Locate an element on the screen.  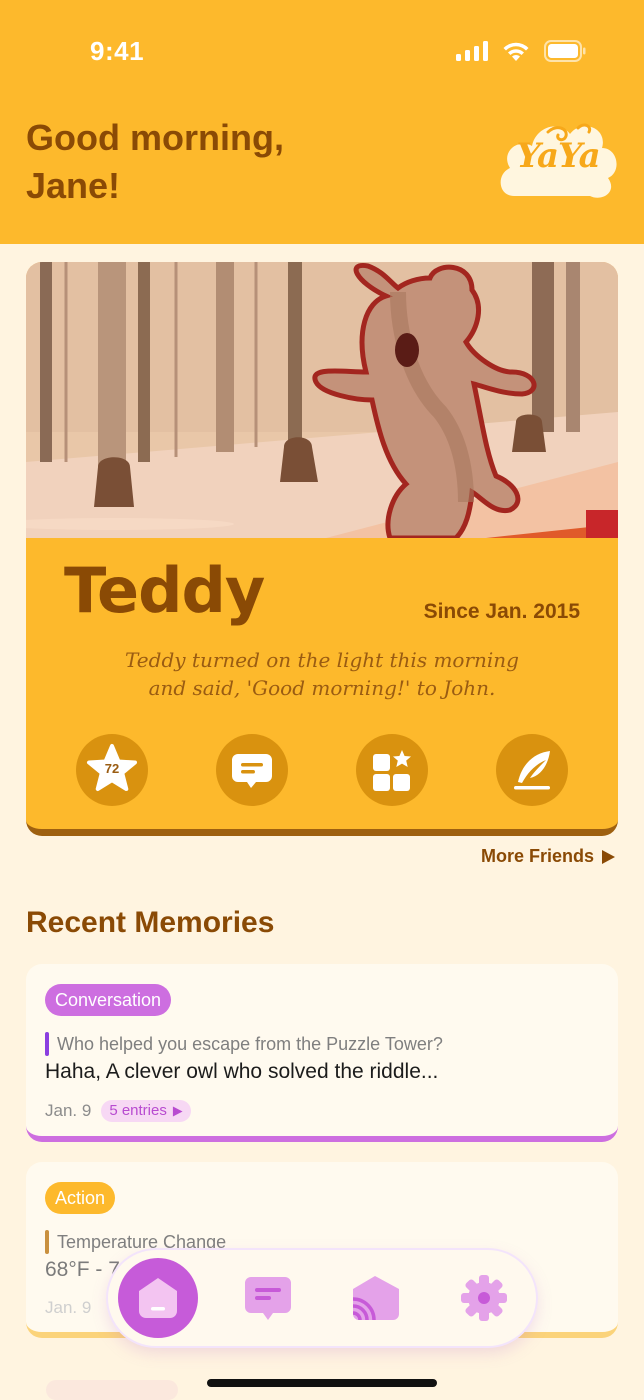
quote-line: and said, 'Good morning!' to John. is located at coordinates (322, 688).